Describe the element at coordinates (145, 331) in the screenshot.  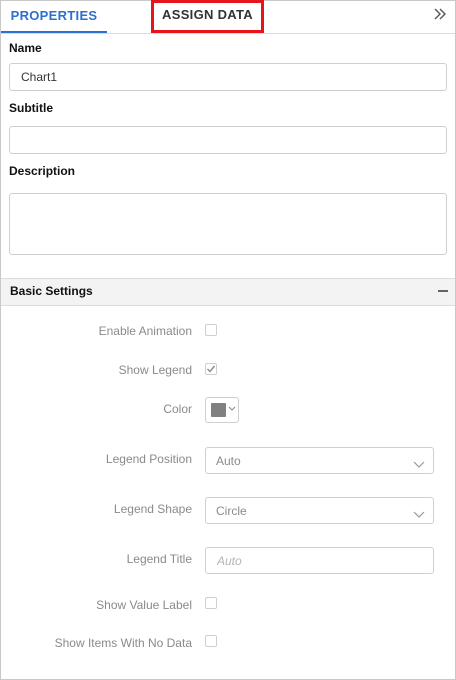
I see `enable-animation-label: Enable Animation` at that location.